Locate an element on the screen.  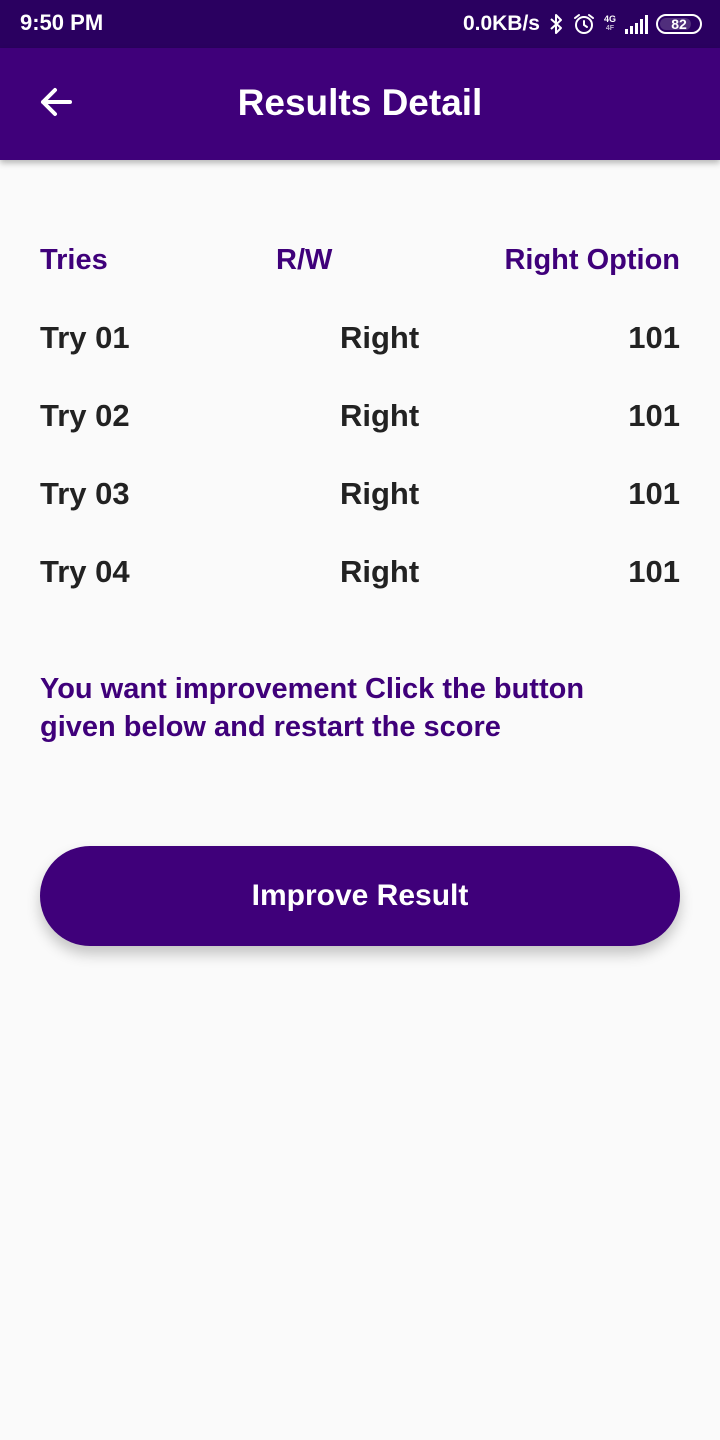
app-bar: Results Detail is located at coordinates (360, 104).